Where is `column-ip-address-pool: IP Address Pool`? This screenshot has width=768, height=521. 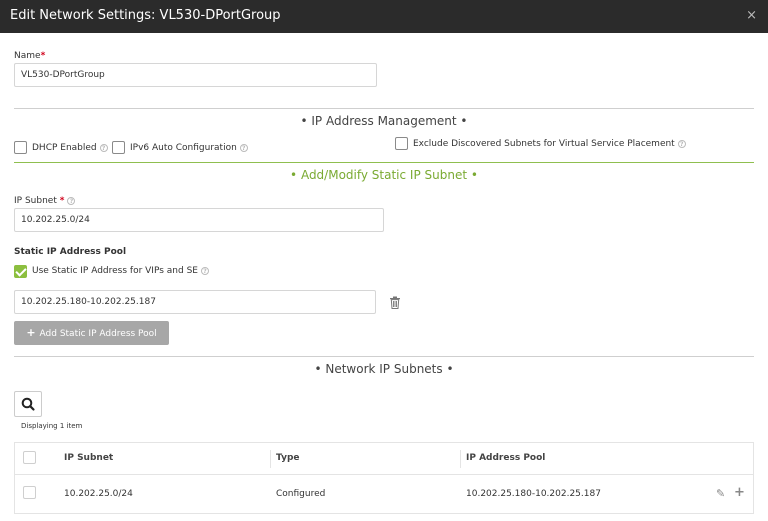 column-ip-address-pool: IP Address Pool is located at coordinates (505, 458).